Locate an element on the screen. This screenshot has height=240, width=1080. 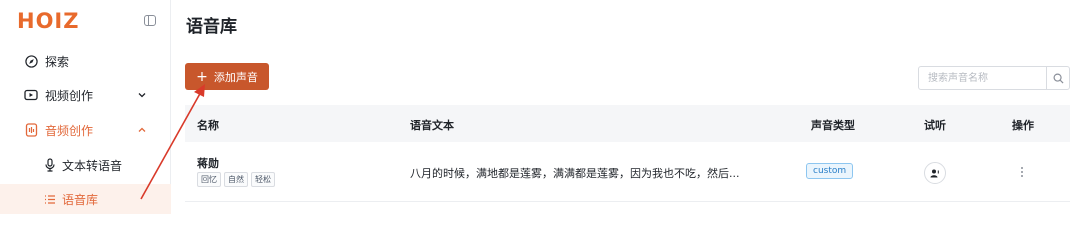
search-button is located at coordinates (1057, 78).